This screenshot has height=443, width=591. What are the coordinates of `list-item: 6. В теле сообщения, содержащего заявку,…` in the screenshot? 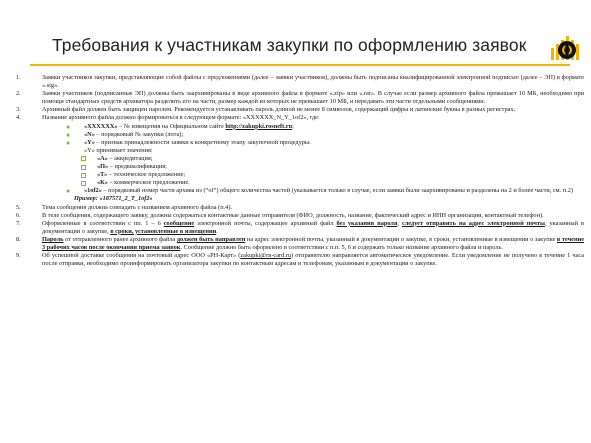 It's located at (299, 216).